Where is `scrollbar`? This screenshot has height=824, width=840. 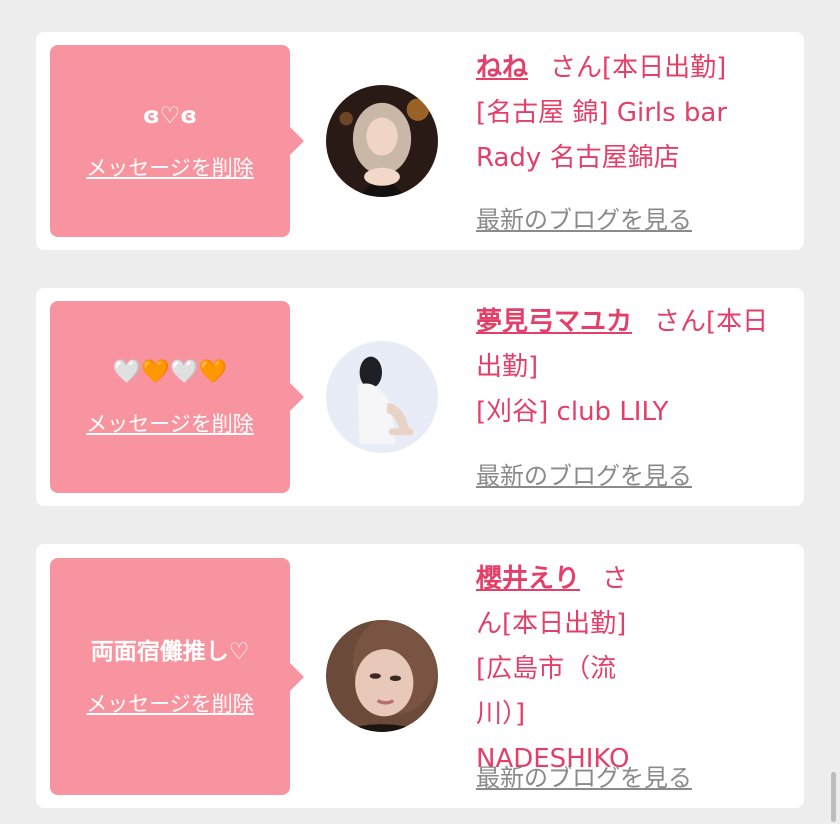
scrollbar is located at coordinates (833, 797).